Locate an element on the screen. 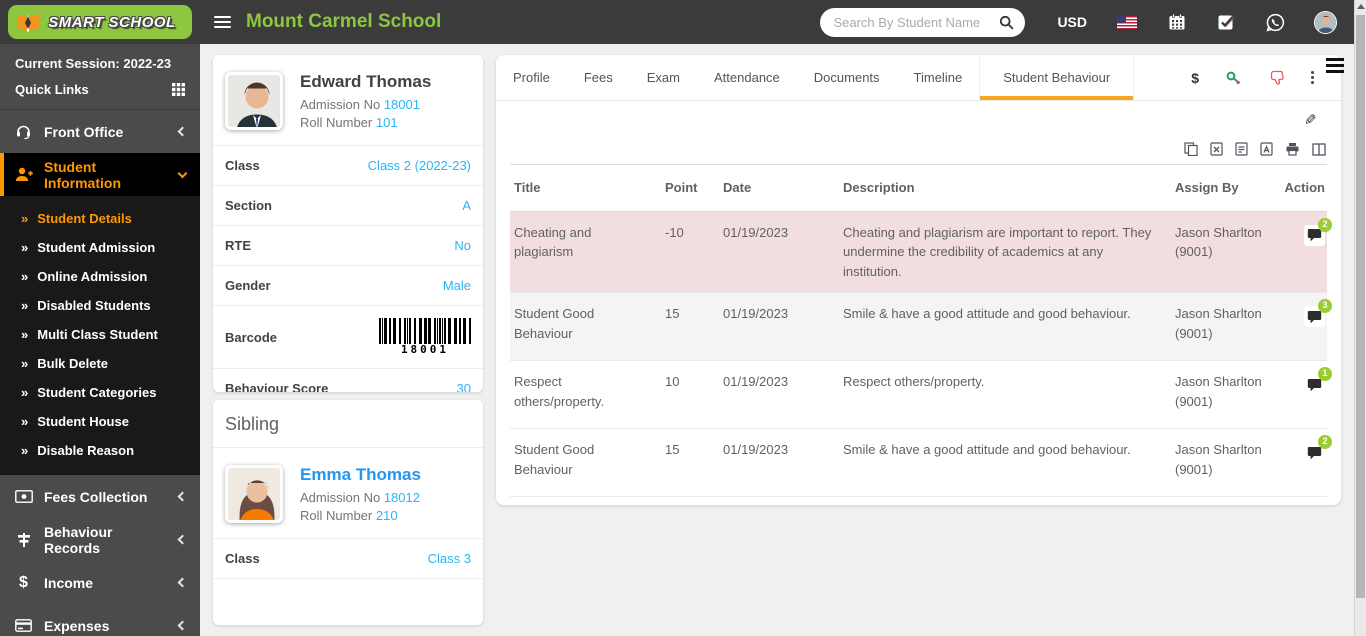 Image resolution: width=1366 pixels, height=636 pixels. edit-pencil-icon is located at coordinates (1310, 120).